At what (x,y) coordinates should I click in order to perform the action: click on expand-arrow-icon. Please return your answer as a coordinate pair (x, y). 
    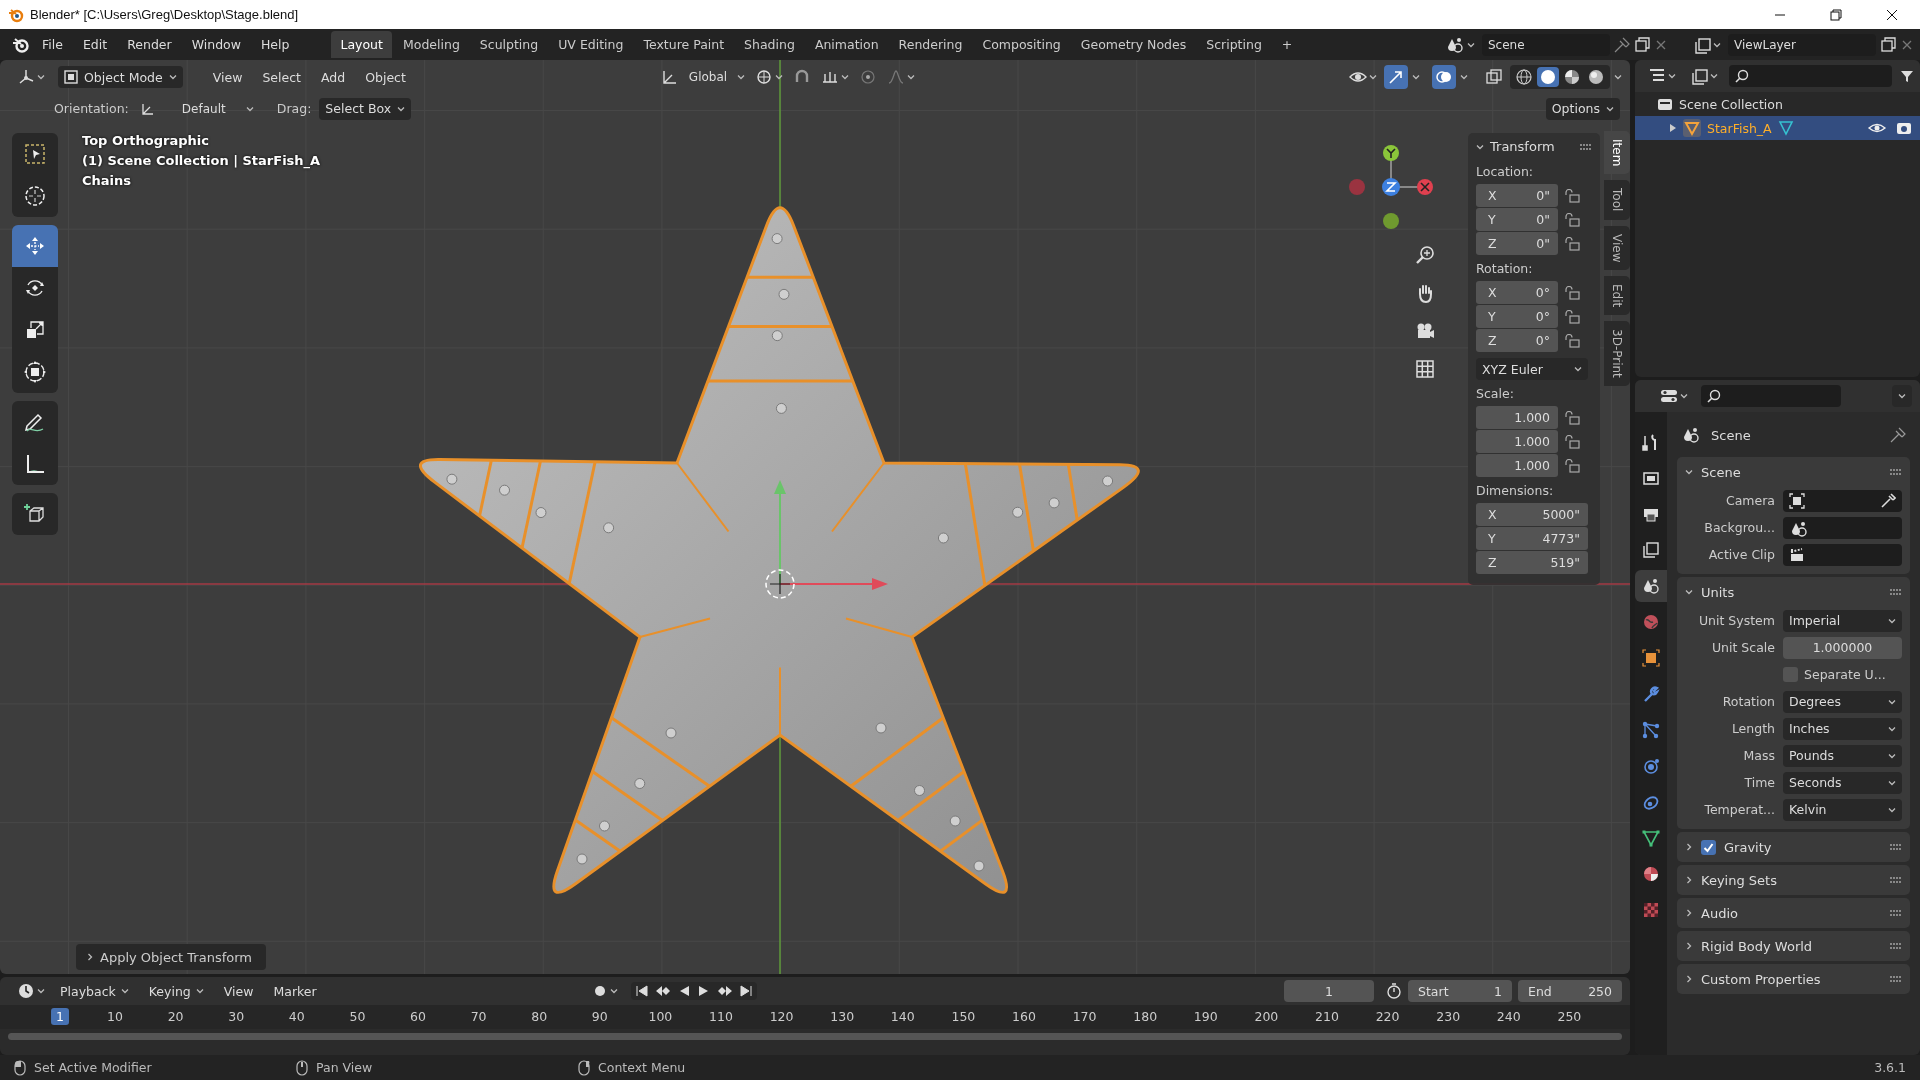
    Looking at the image, I should click on (1673, 128).